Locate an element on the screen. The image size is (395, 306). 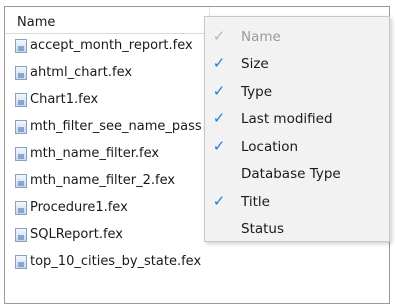
file-name: top_10_cities_by_state.fex is located at coordinates (116, 261).